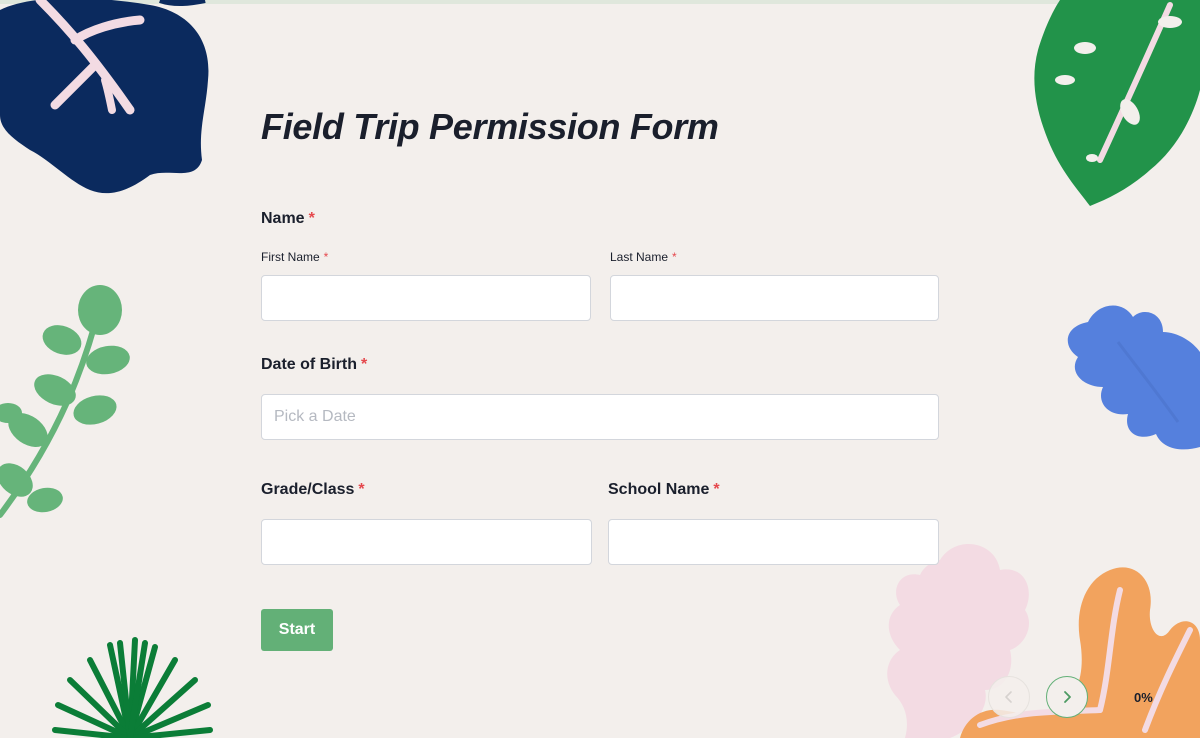 The height and width of the screenshot is (738, 1200). What do you see at coordinates (426, 298) in the screenshot?
I see `first-name-input` at bounding box center [426, 298].